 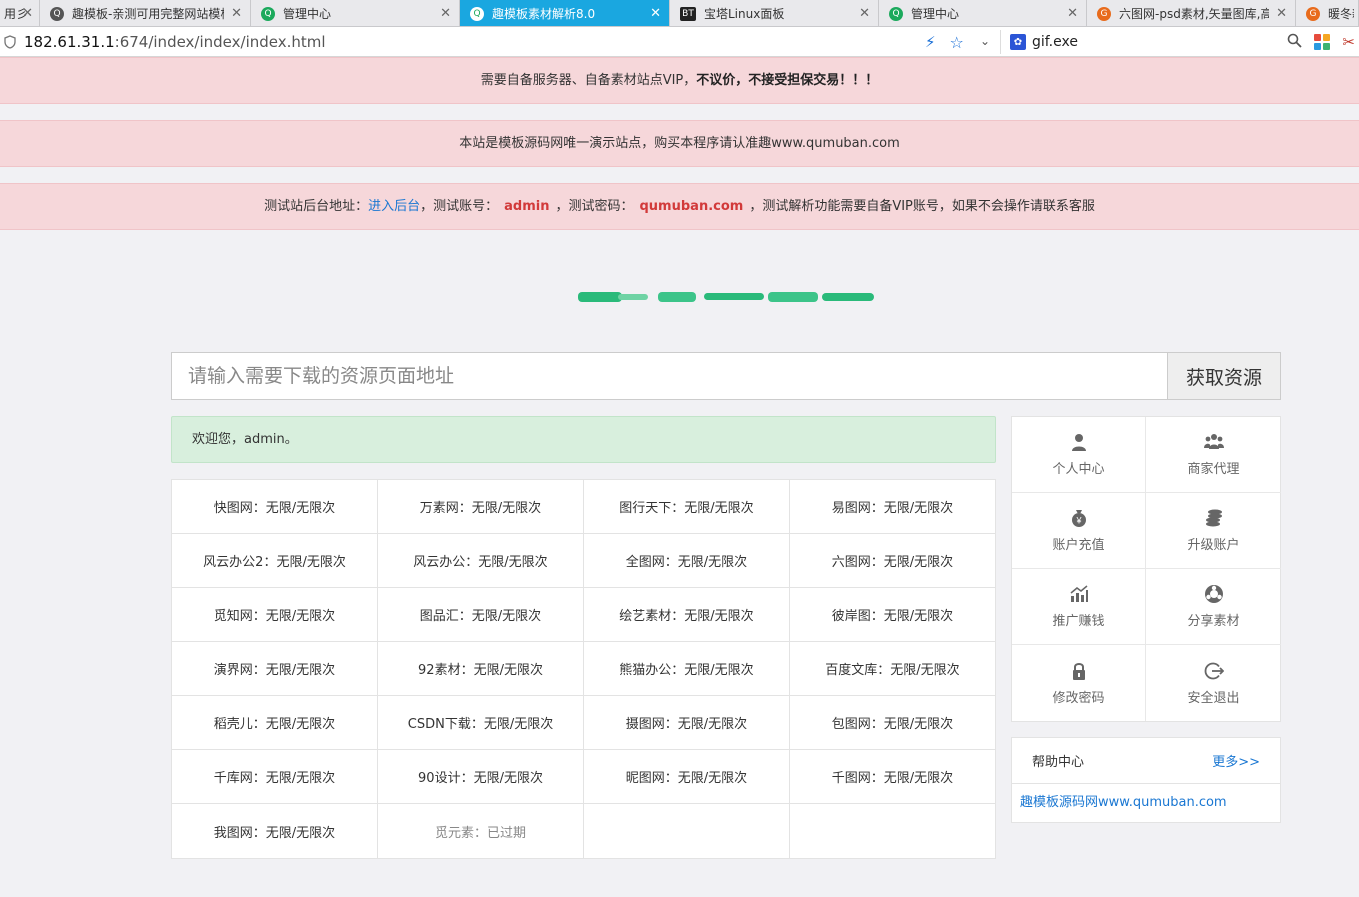 I want to click on quota-cell: 万素网：无限/无限次, so click(x=481, y=507).